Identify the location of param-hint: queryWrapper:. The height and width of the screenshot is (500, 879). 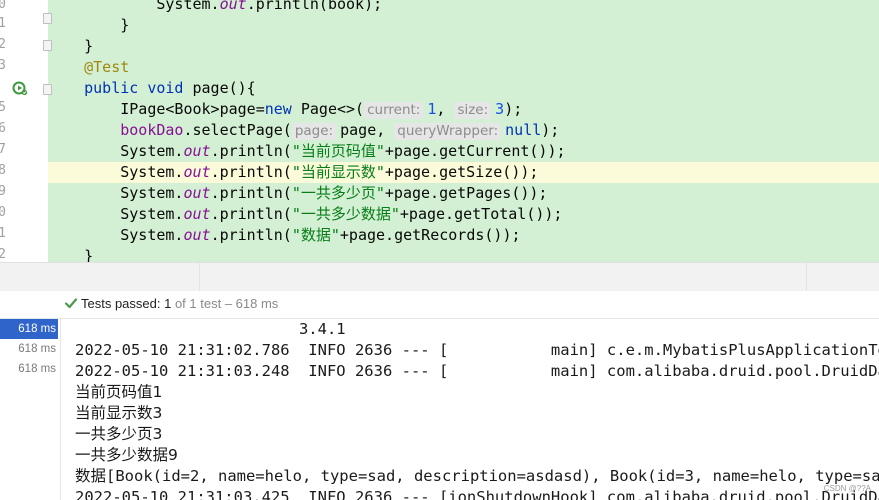
(448, 131).